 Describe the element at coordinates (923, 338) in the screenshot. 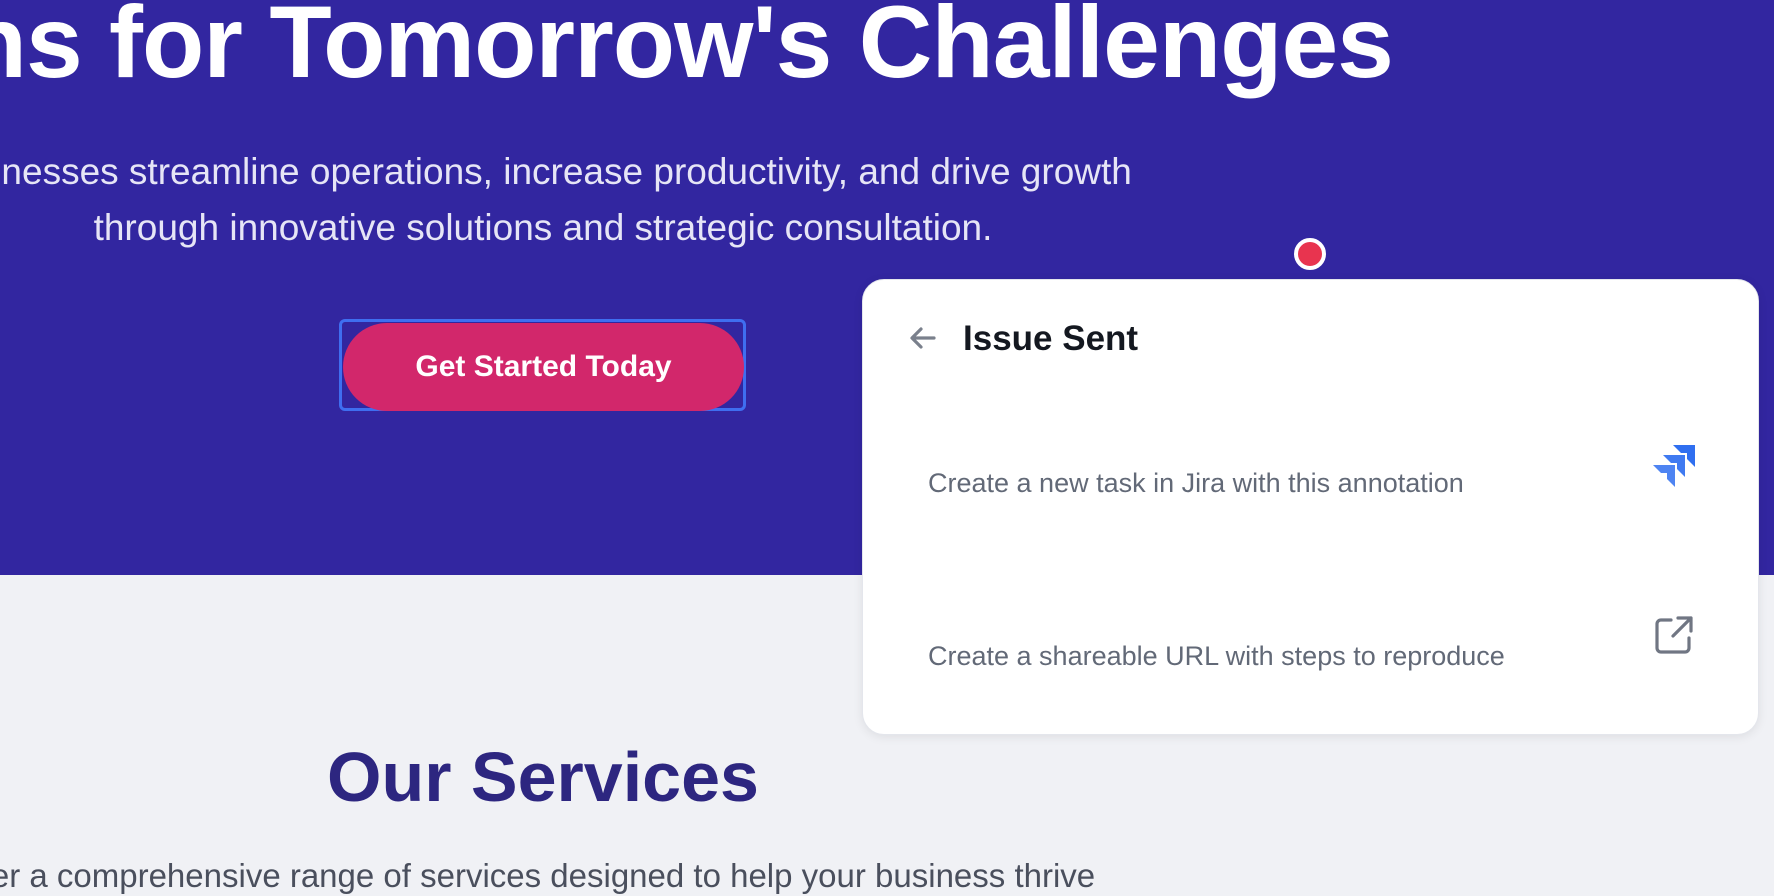

I see `back-arrow-icon` at that location.